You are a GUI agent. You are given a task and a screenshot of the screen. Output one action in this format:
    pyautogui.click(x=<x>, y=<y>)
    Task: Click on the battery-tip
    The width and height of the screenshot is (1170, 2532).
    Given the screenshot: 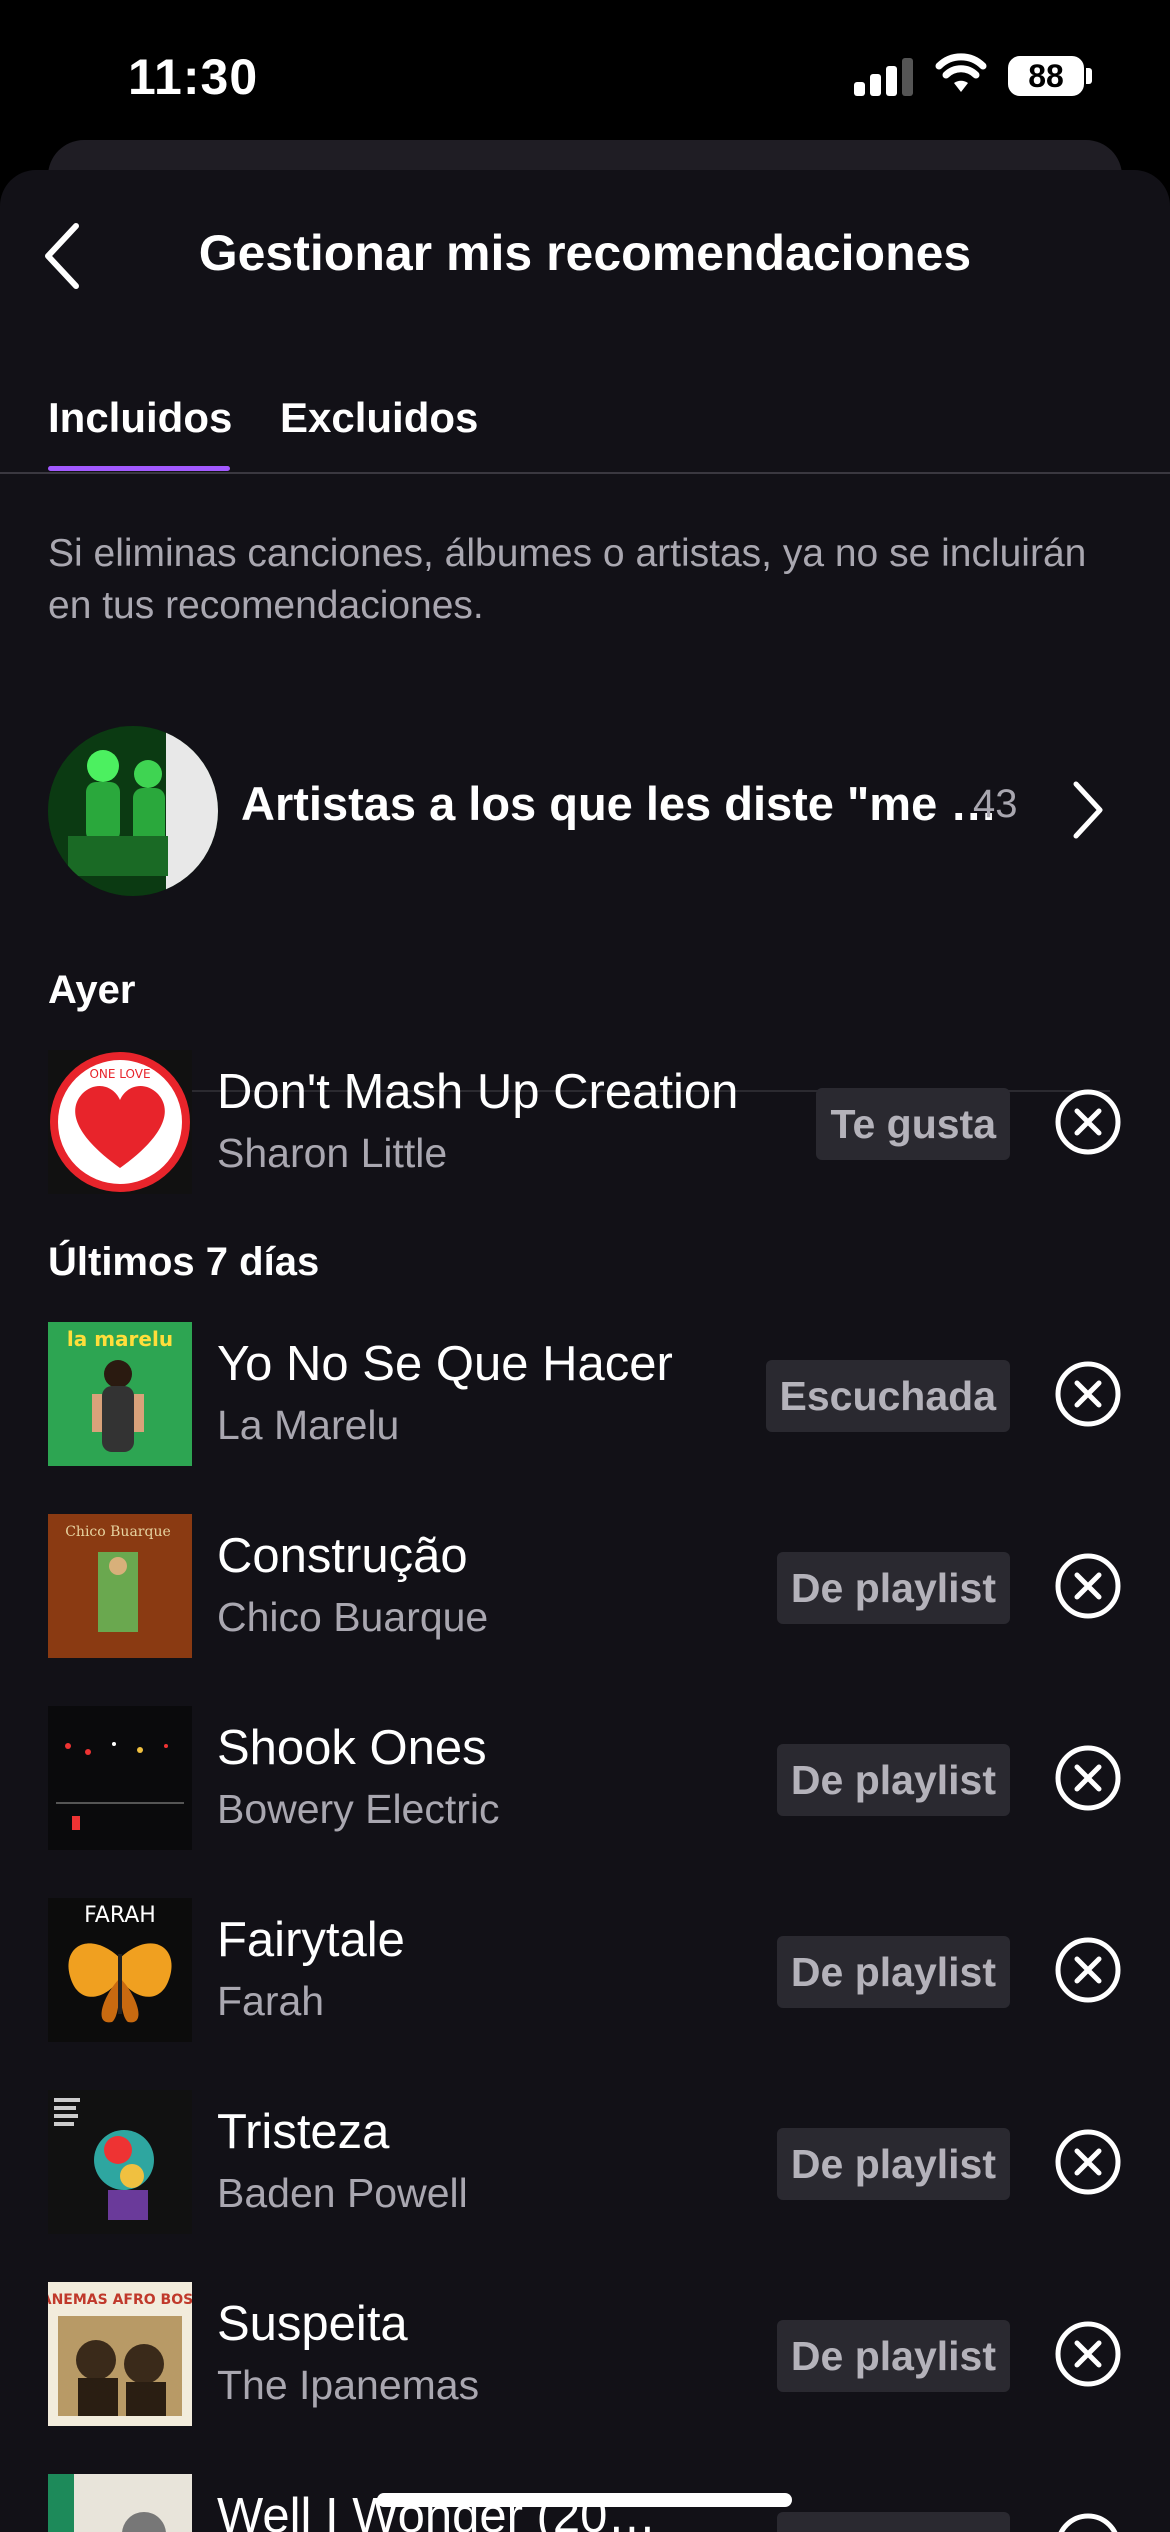 What is the action you would take?
    pyautogui.click(x=1089, y=76)
    